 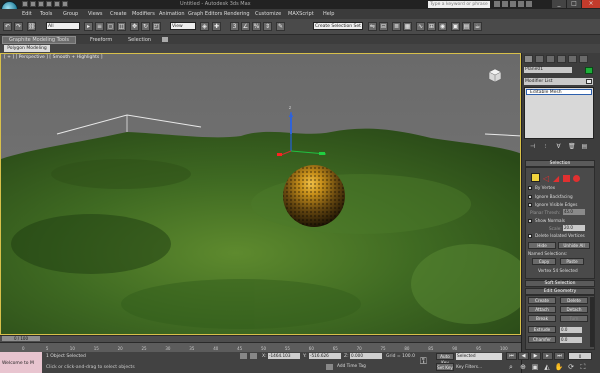 I want to click on viewcube-icon, so click(x=495, y=75).